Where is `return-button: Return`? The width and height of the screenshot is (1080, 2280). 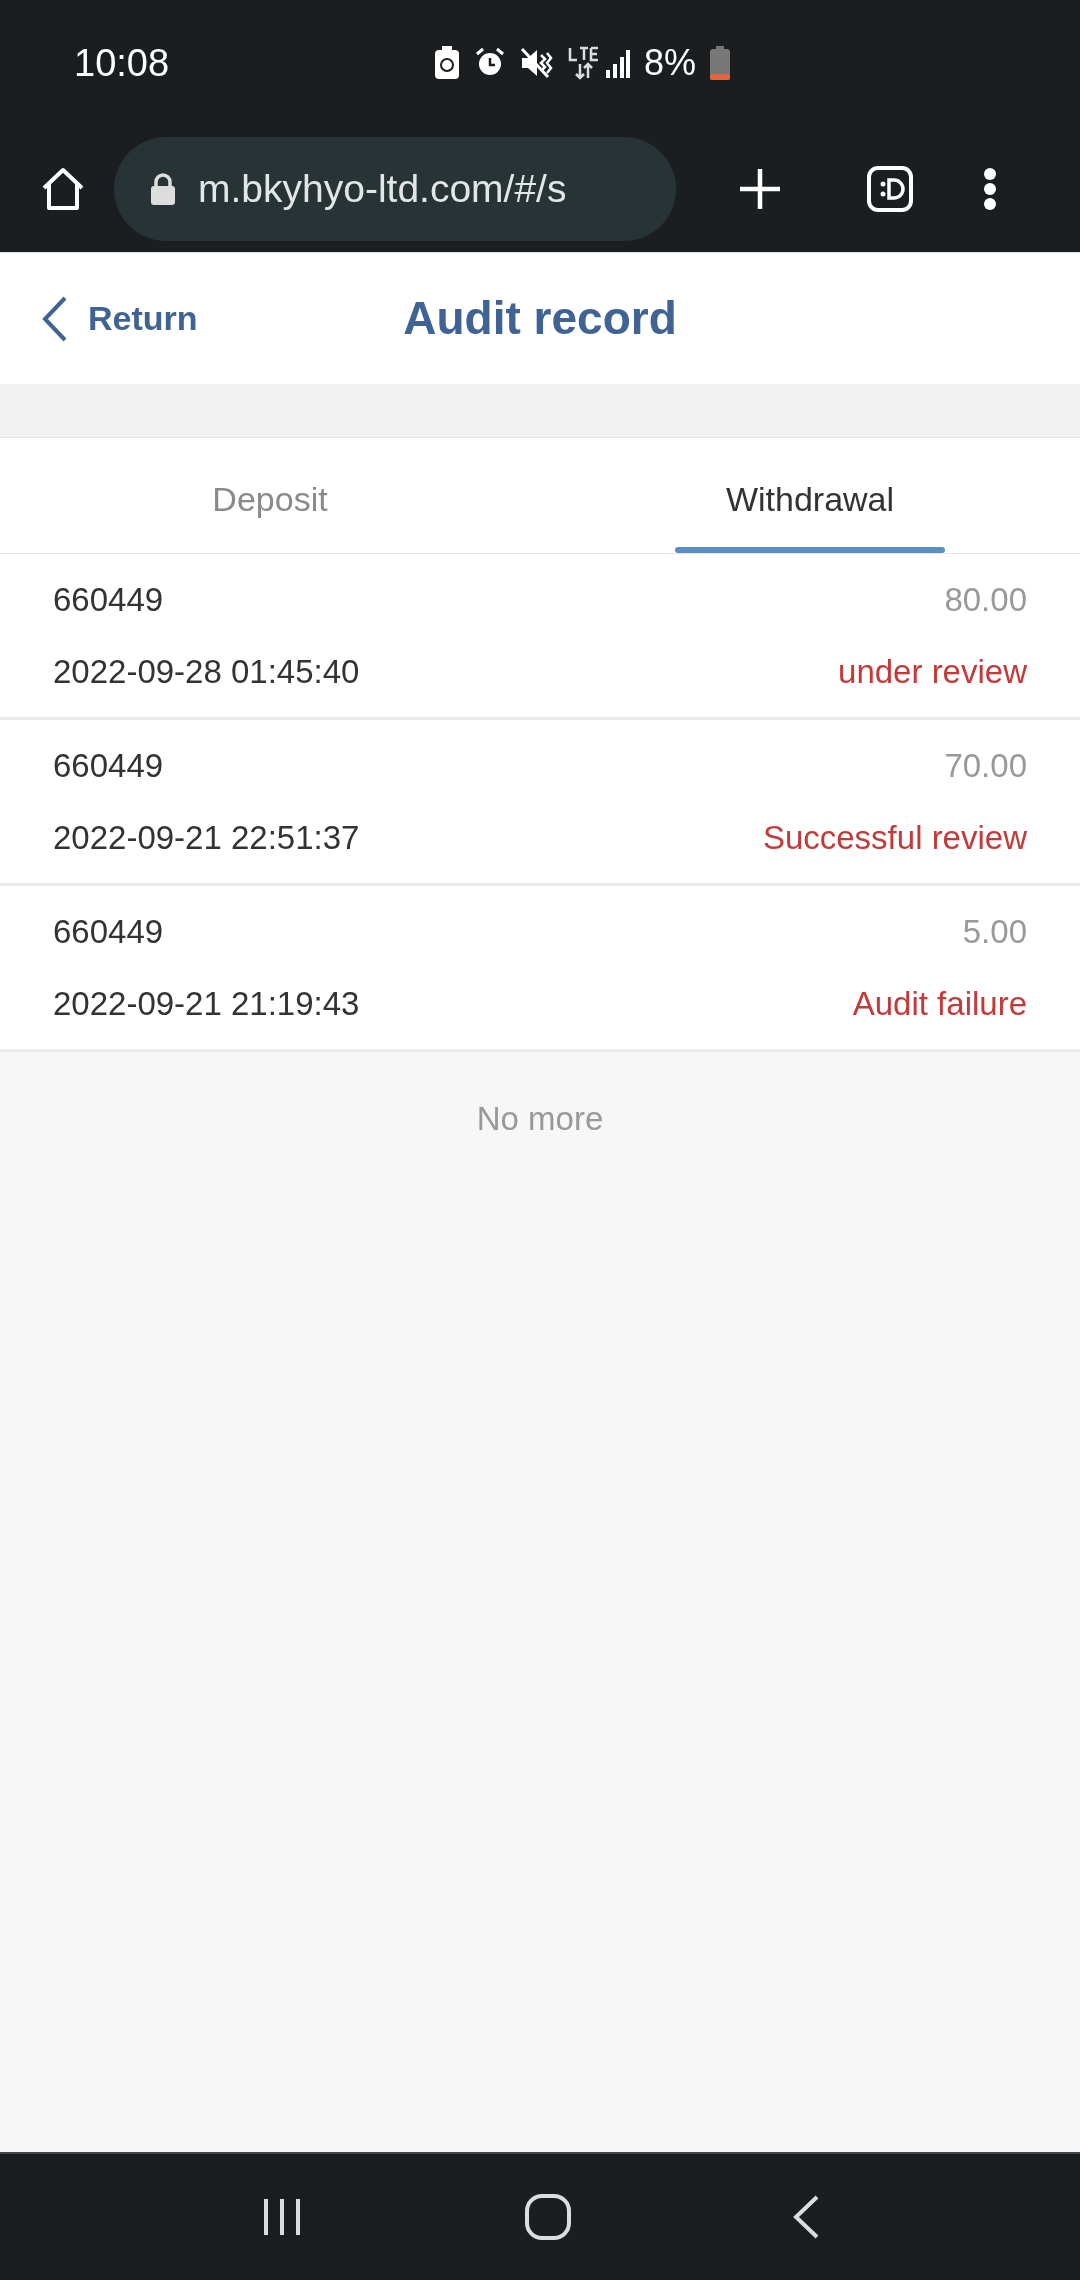 return-button: Return is located at coordinates (120, 318).